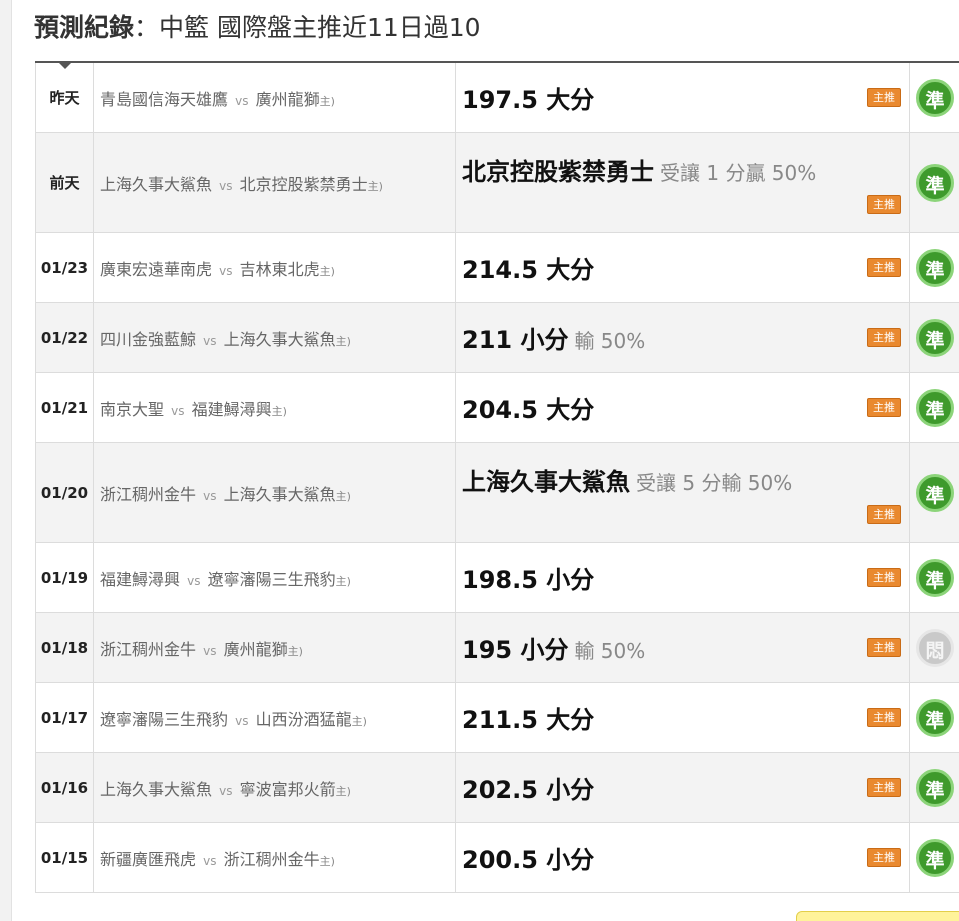  Describe the element at coordinates (274, 97) in the screenshot. I see `record-match: 青島國信海天雄鷹 vs 廣州龍獅主)` at that location.